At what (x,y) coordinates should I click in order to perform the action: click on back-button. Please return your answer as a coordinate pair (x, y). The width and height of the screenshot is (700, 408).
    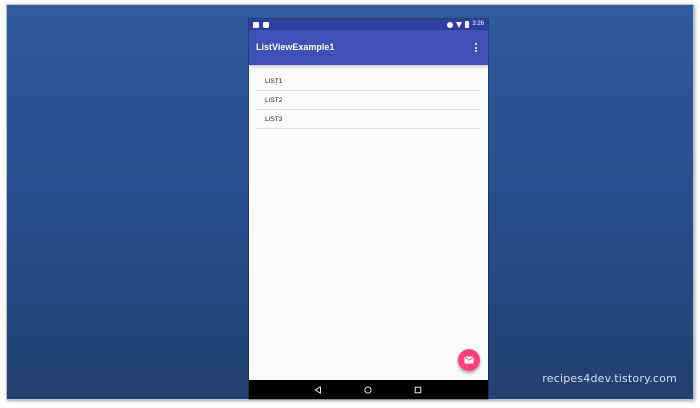
    Looking at the image, I should click on (318, 389).